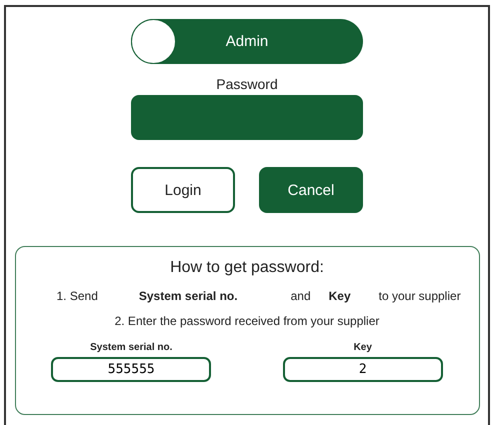 Image resolution: width=494 pixels, height=425 pixels. Describe the element at coordinates (247, 41) in the screenshot. I see `role-toggle: Admin` at that location.